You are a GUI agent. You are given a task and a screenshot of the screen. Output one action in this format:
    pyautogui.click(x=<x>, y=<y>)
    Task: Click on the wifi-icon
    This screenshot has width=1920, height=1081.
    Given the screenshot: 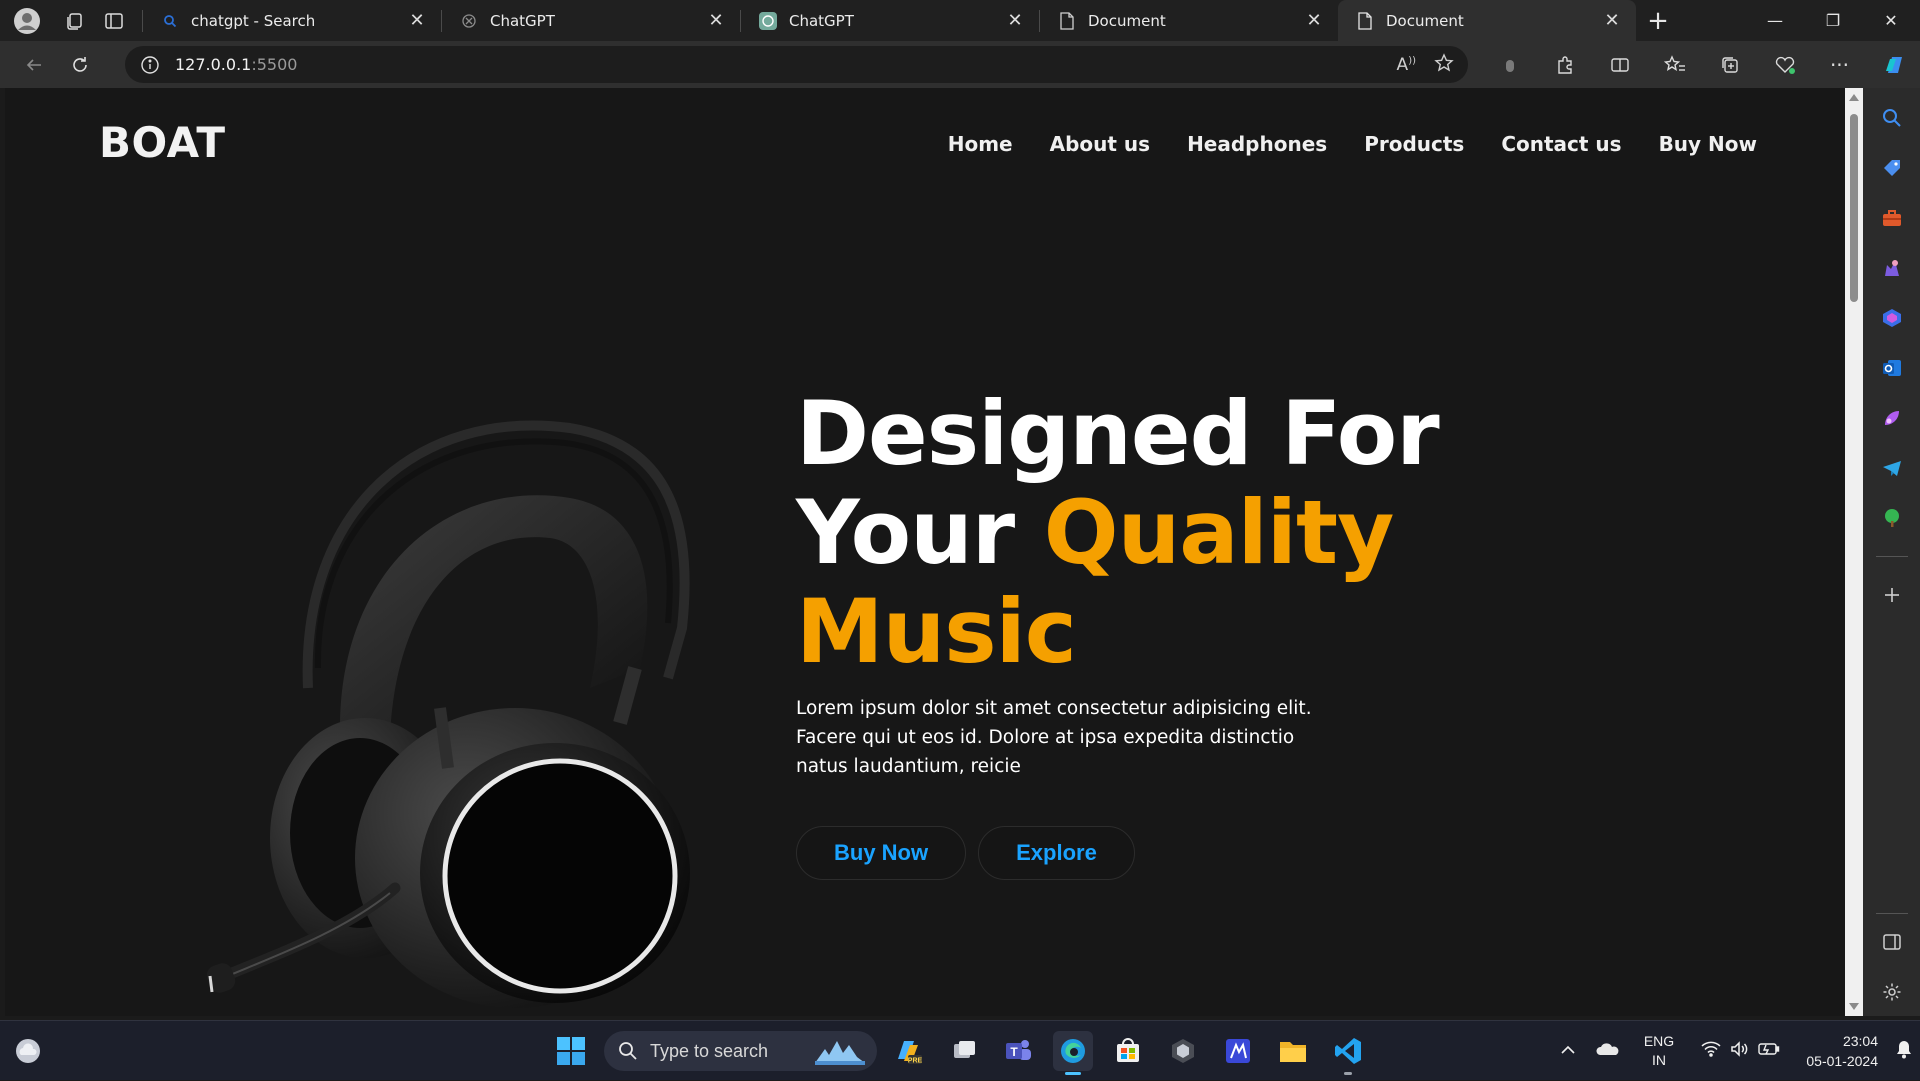 What is the action you would take?
    pyautogui.click(x=1711, y=1051)
    